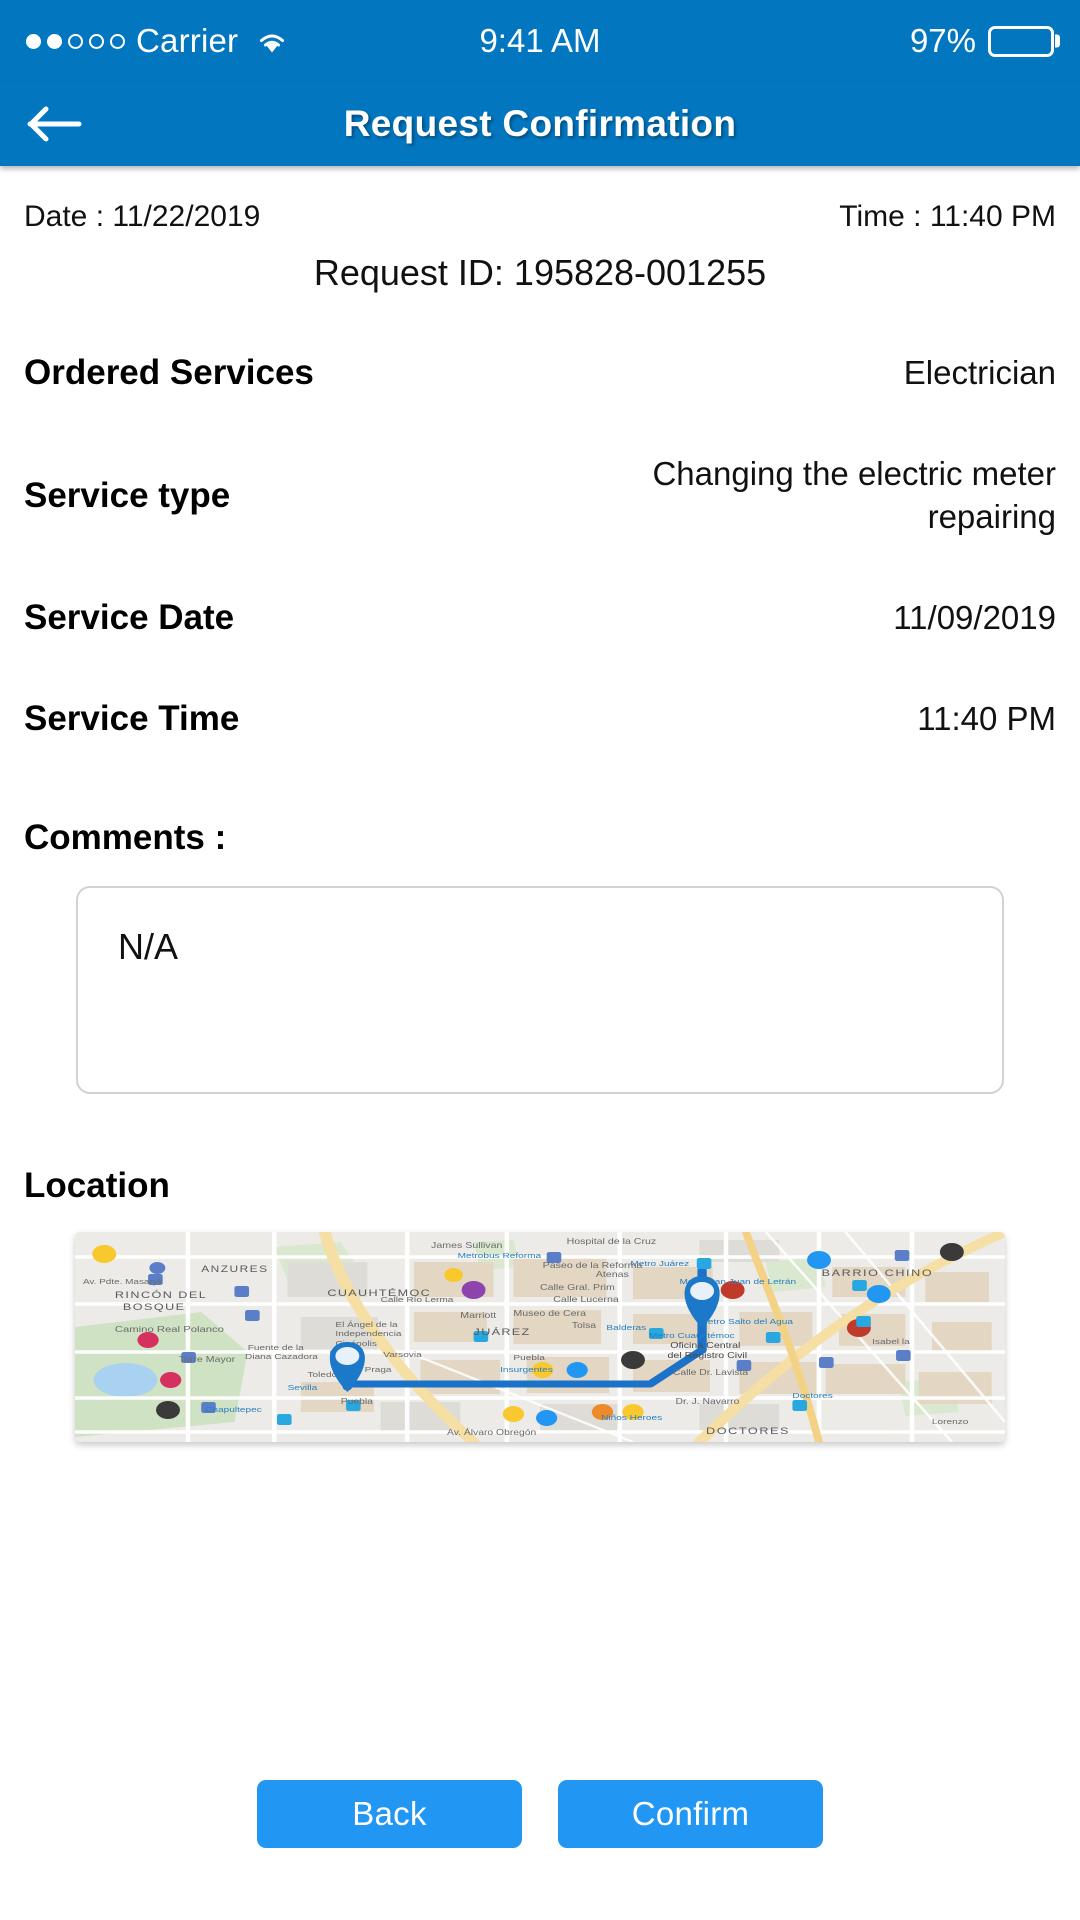 The width and height of the screenshot is (1080, 1920). I want to click on time-label: Time :, so click(880, 216).